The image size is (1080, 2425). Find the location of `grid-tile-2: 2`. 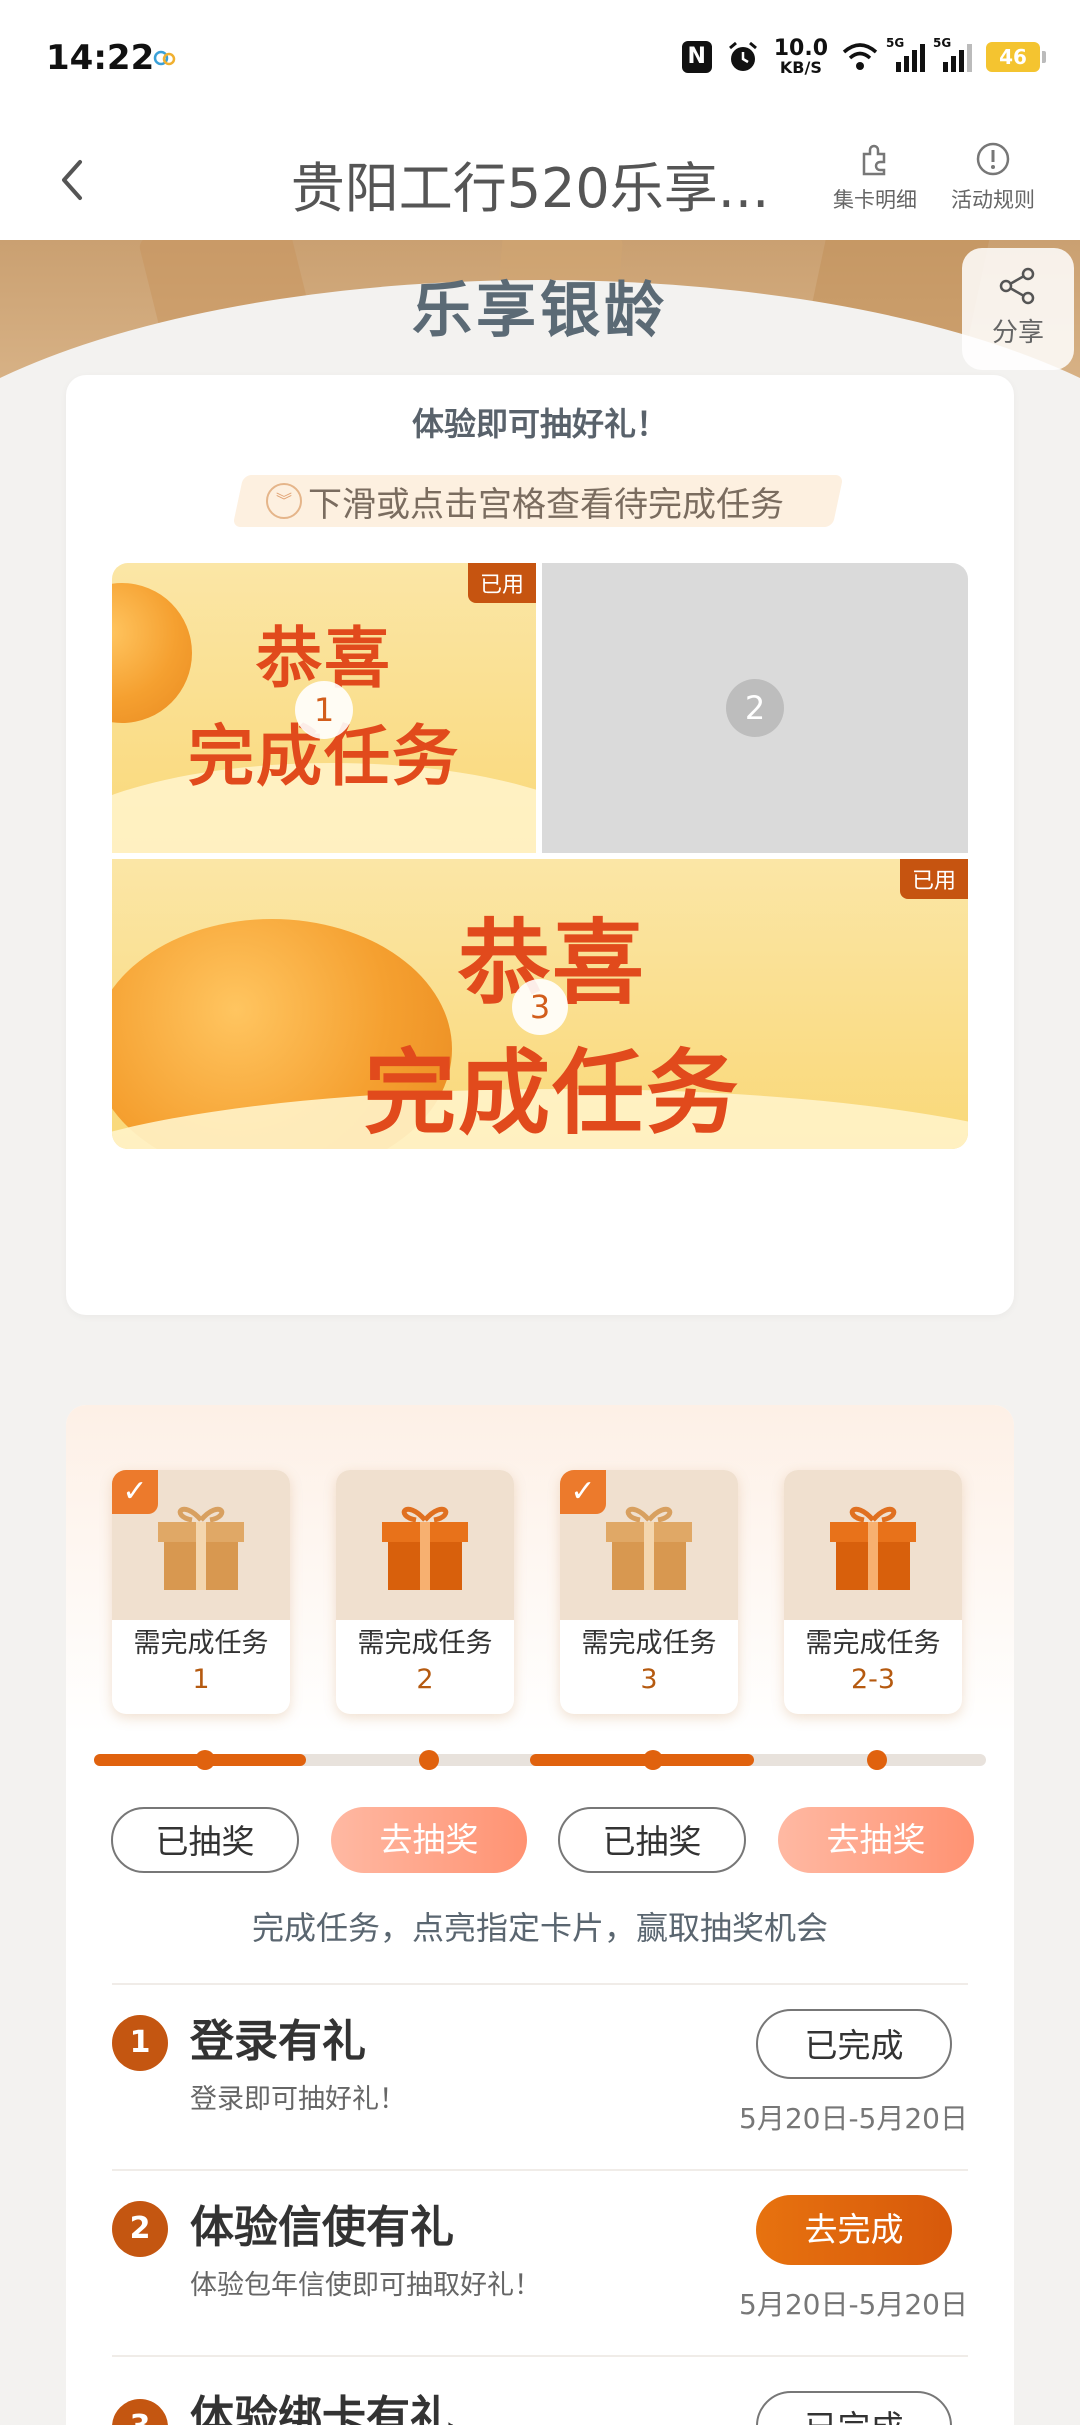

grid-tile-2: 2 is located at coordinates (755, 708).